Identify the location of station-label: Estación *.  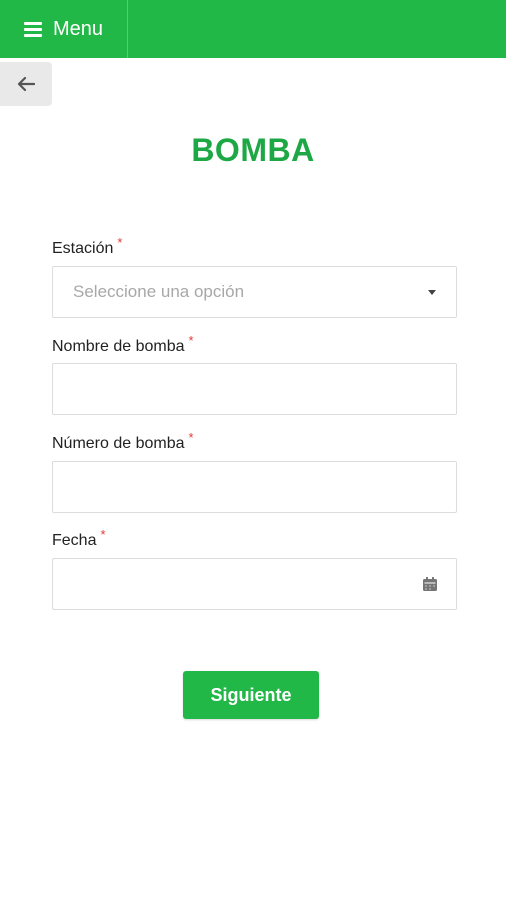
(87, 246).